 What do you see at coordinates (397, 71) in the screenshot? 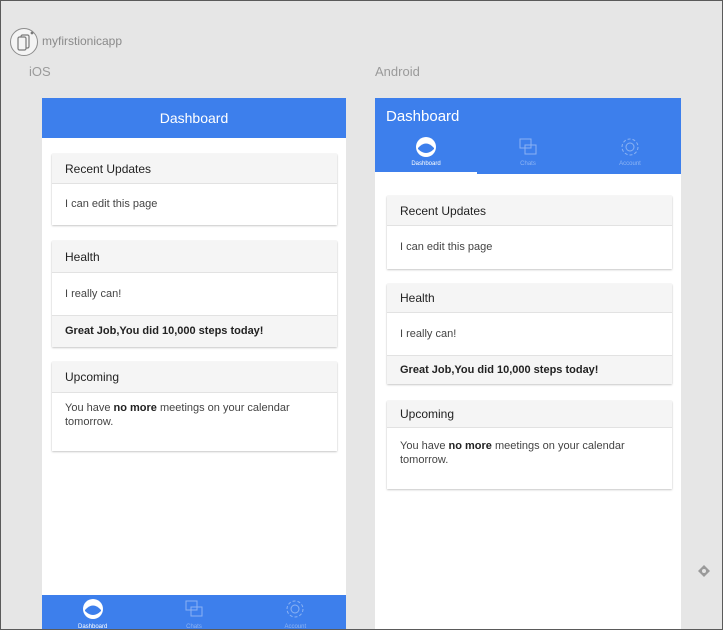
I see `android-platform-label: Android` at bounding box center [397, 71].